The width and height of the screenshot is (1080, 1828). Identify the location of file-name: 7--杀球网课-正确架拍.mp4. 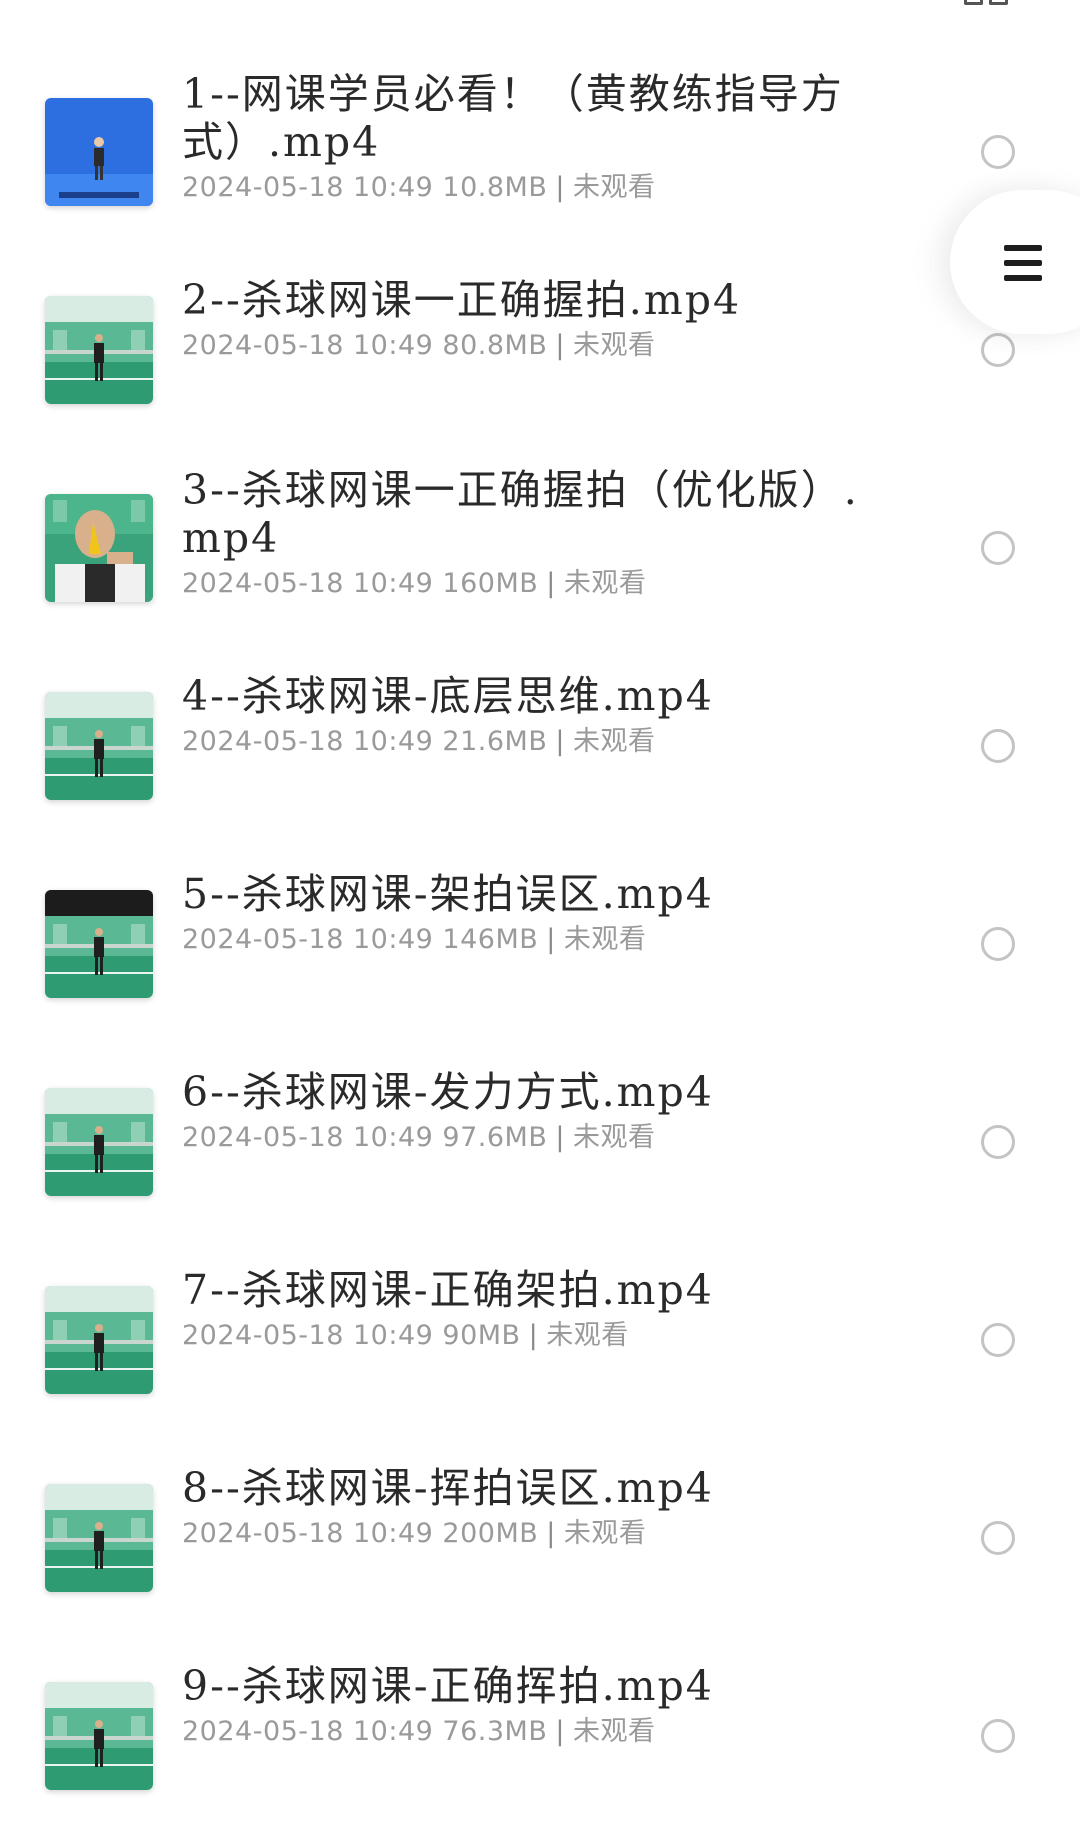
(527, 1290).